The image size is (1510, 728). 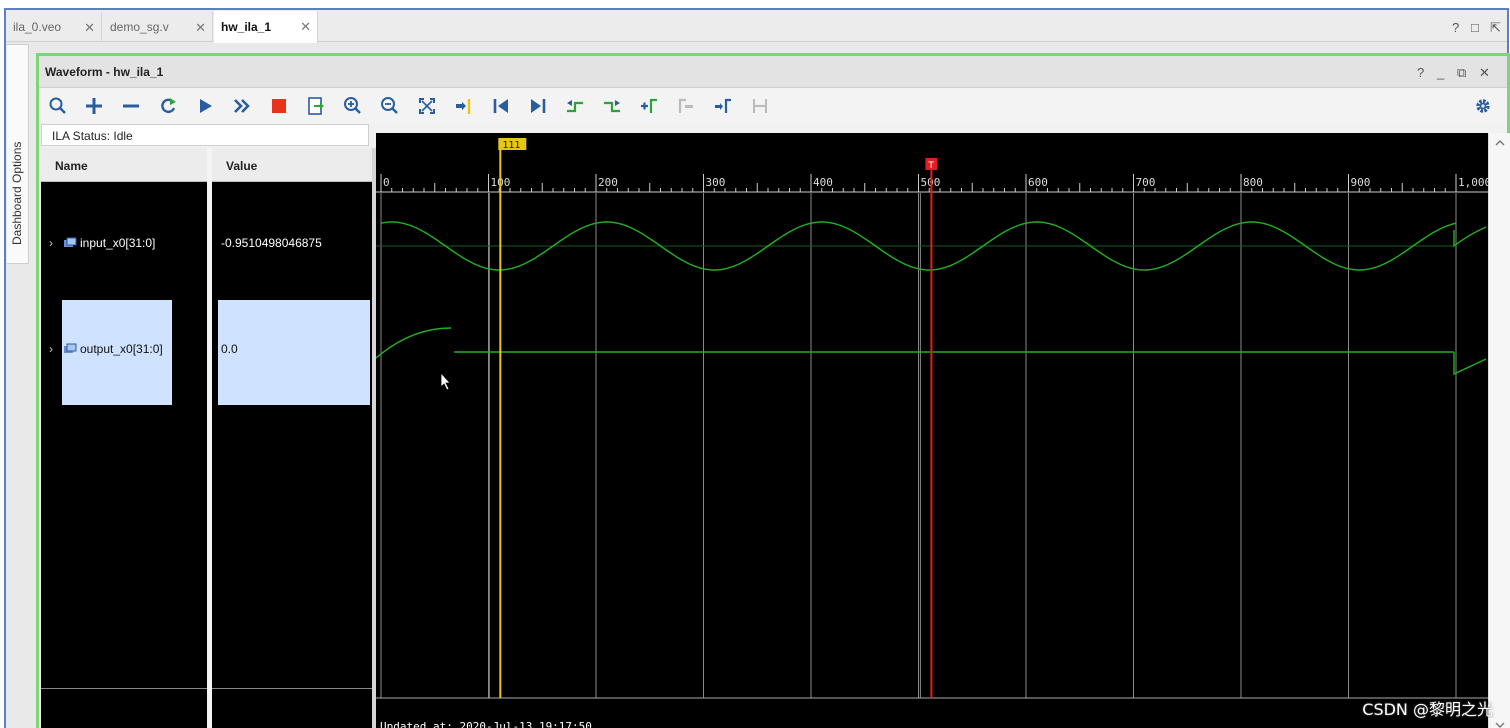 I want to click on input-x0-waveform-tail, so click(x=1470, y=237).